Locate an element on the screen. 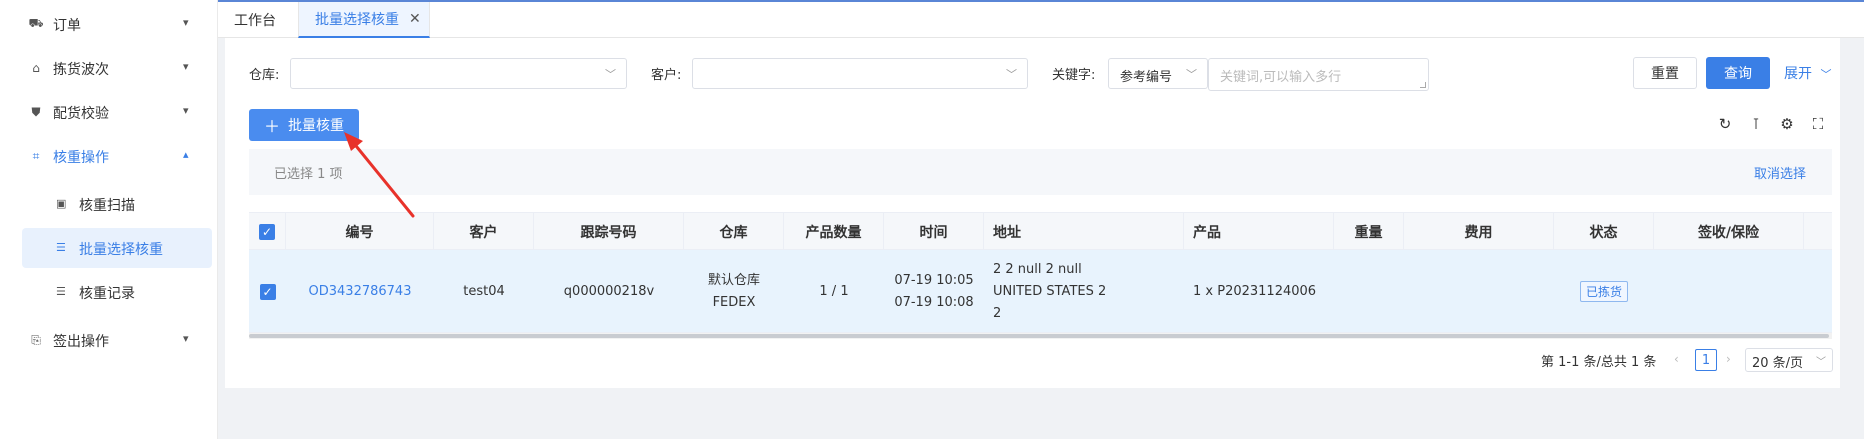  annotation-arrow is located at coordinates (379, 175).